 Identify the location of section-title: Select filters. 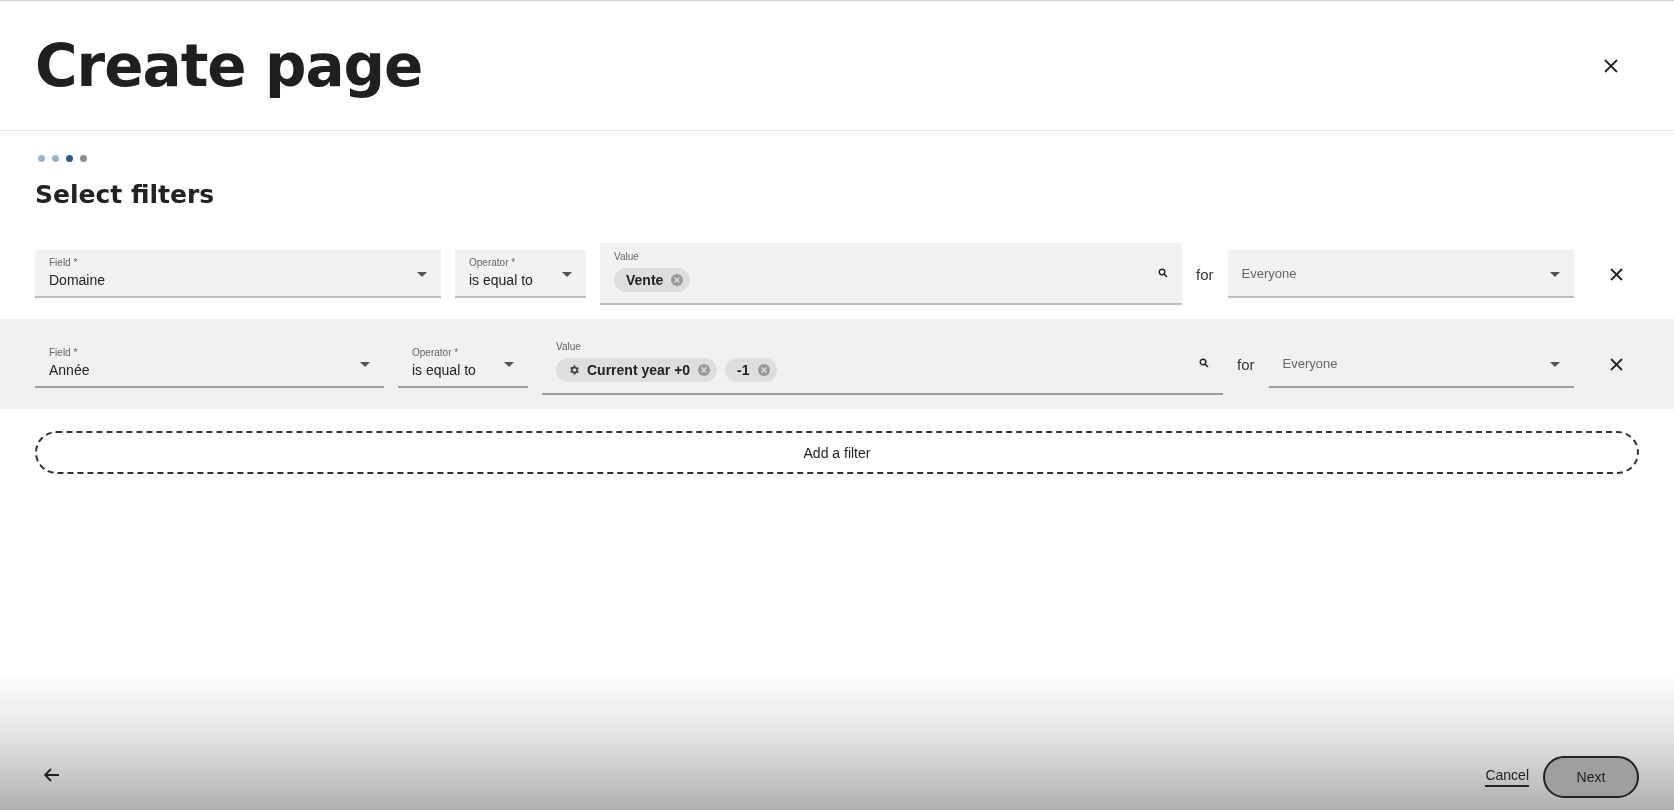
(125, 194).